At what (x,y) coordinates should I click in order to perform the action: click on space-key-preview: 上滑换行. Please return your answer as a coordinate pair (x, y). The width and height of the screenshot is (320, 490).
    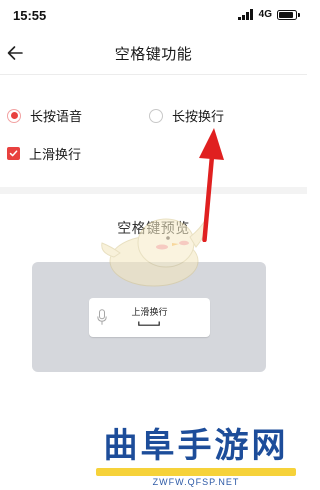
    Looking at the image, I should click on (149, 317).